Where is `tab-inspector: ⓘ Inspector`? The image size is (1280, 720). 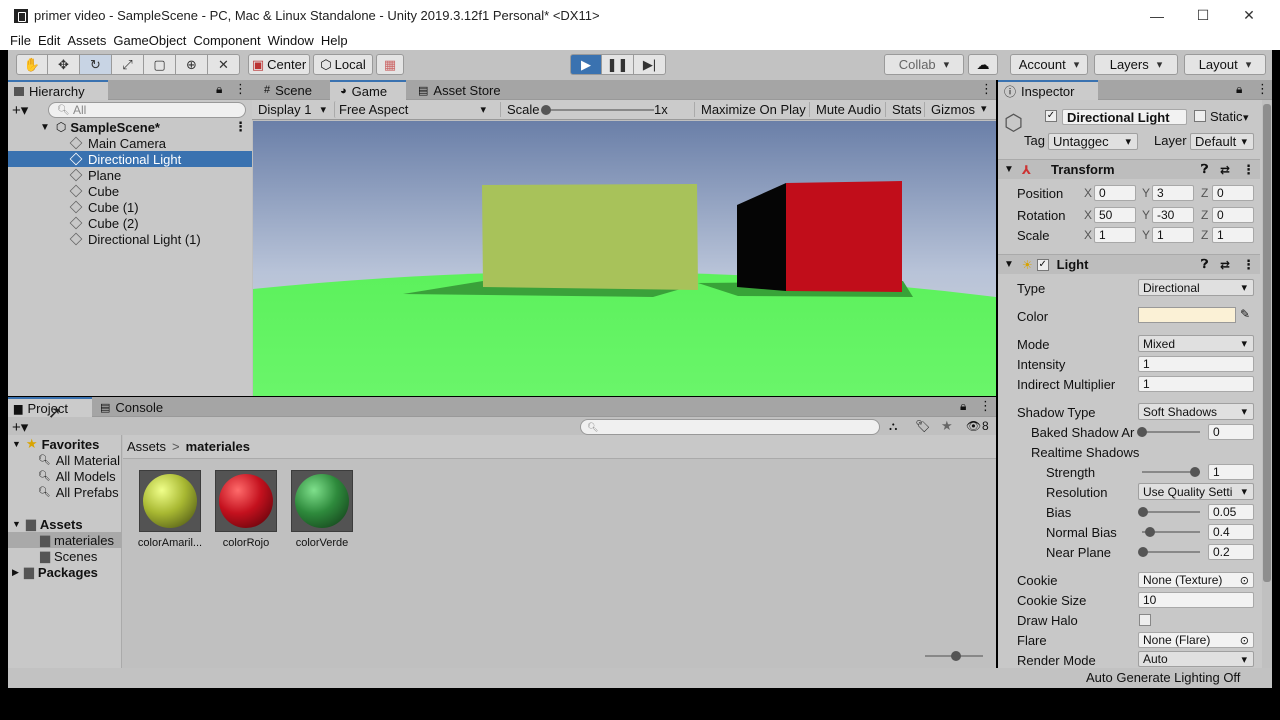
tab-inspector: ⓘ Inspector is located at coordinates (1048, 90).